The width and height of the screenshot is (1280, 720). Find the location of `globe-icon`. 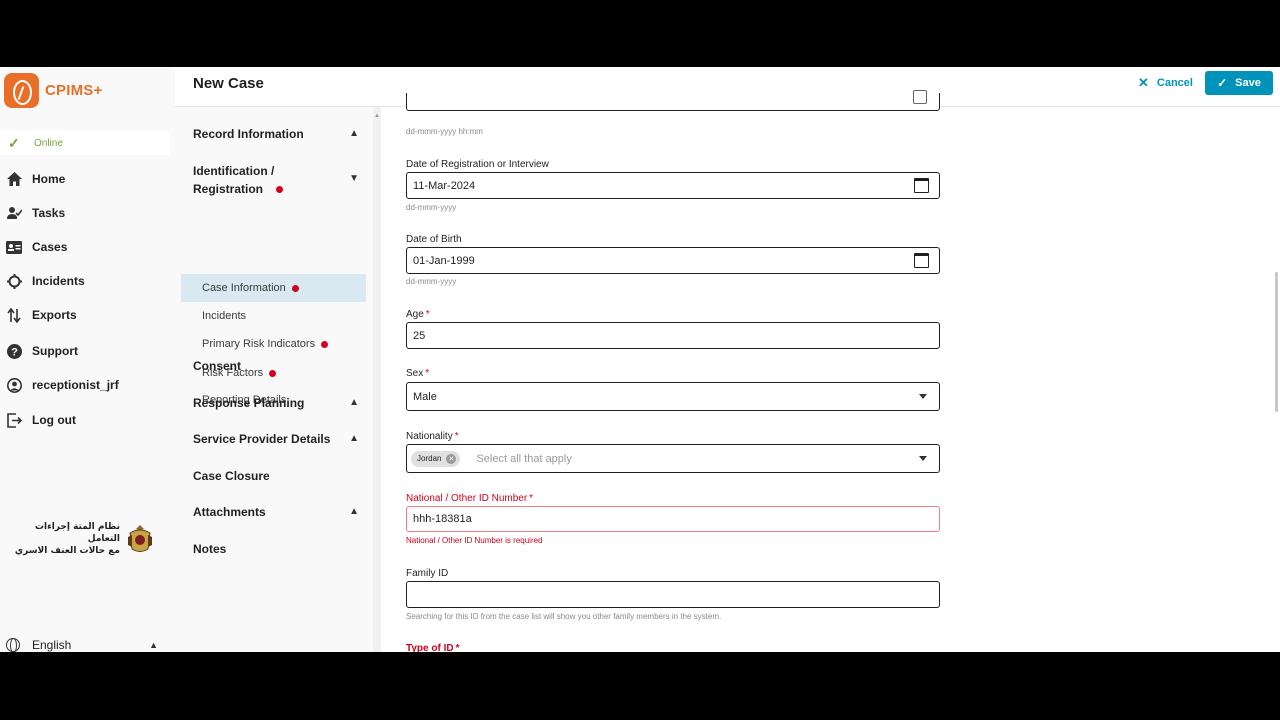

globe-icon is located at coordinates (13, 645).